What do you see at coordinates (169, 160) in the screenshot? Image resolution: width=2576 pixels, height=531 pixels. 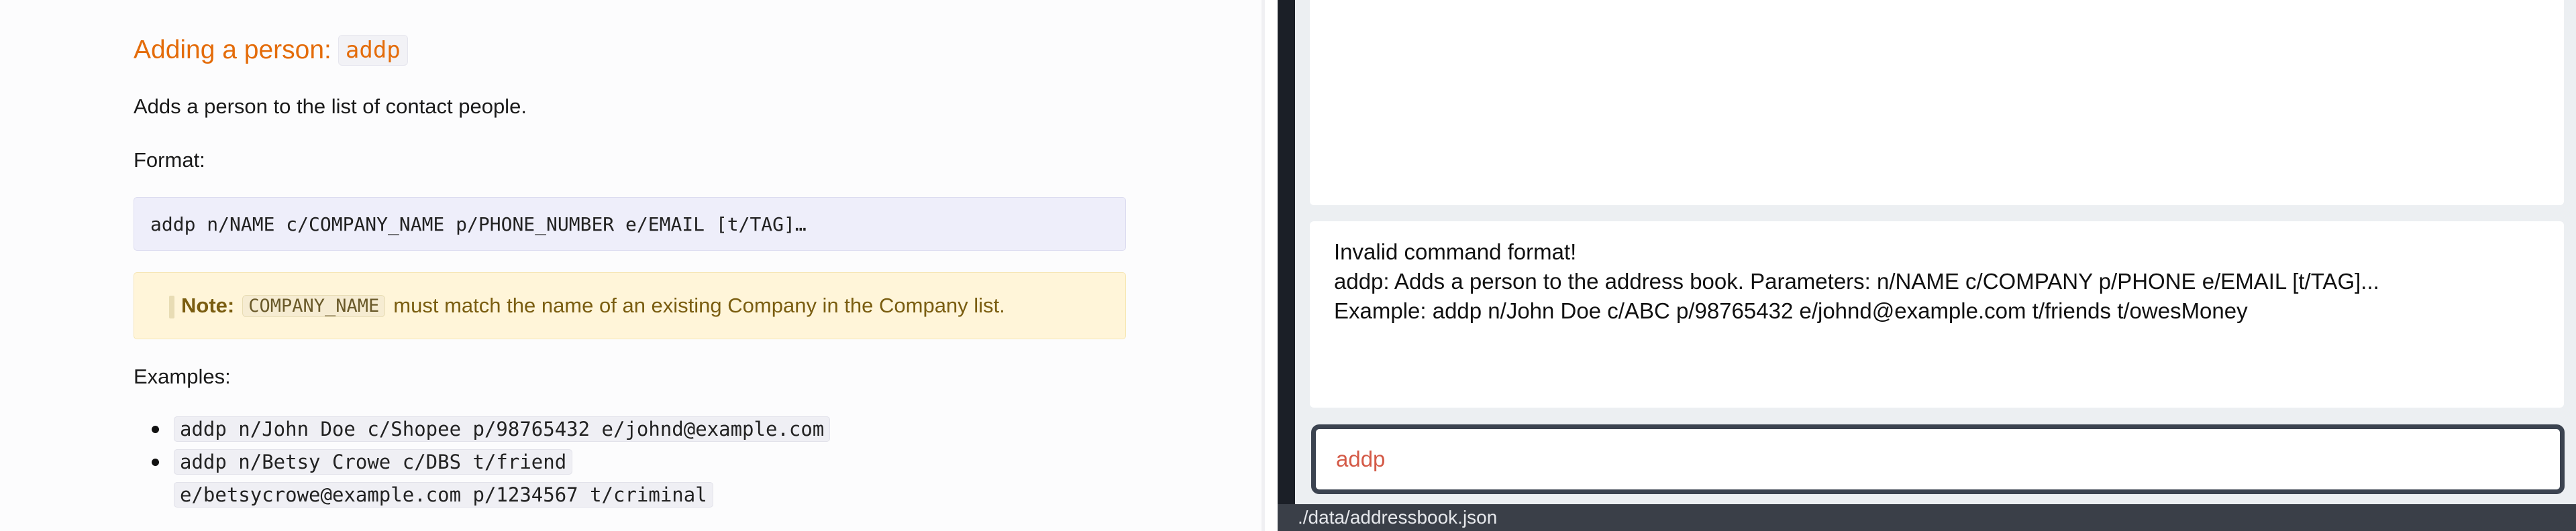 I see `format-label: Format:` at bounding box center [169, 160].